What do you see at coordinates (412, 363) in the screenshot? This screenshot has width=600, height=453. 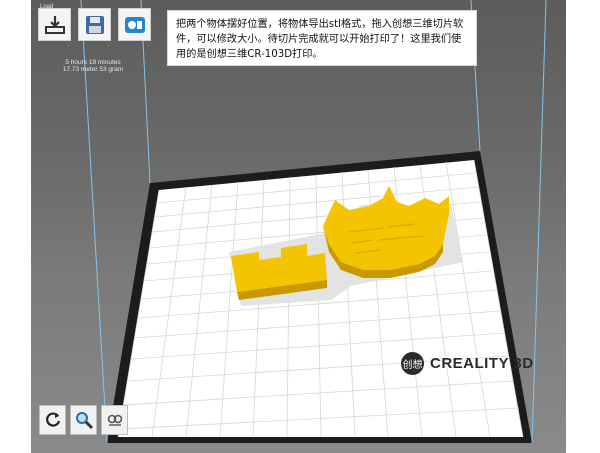 I see `creality-logo: 创想` at bounding box center [412, 363].